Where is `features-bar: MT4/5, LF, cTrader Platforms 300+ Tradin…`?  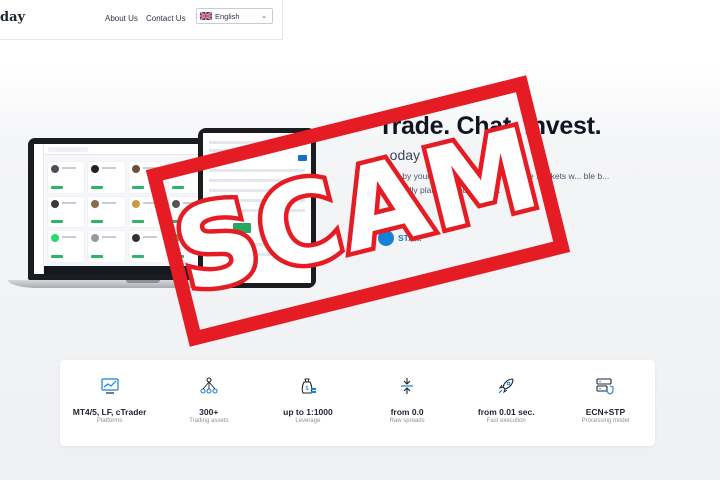
features-bar: MT4/5, LF, cTrader Platforms 300+ Tradin… is located at coordinates (357, 403).